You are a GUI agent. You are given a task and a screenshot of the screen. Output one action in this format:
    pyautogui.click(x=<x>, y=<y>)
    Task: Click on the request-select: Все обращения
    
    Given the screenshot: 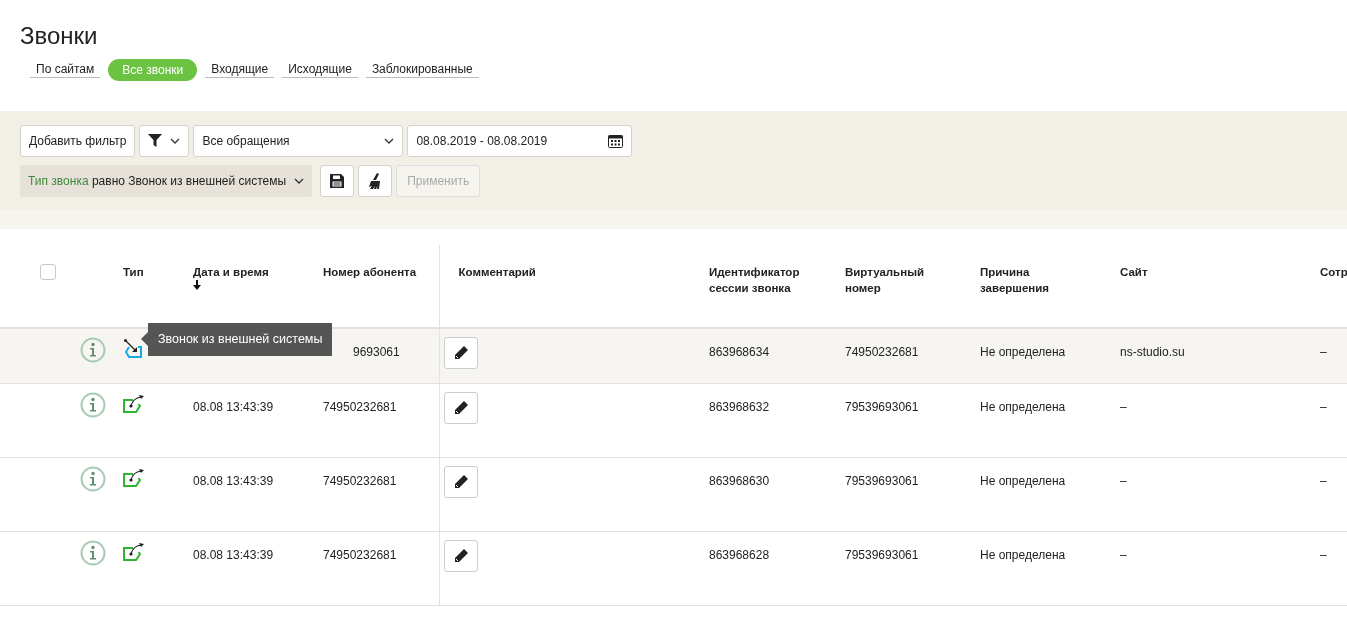 What is the action you would take?
    pyautogui.click(x=298, y=140)
    